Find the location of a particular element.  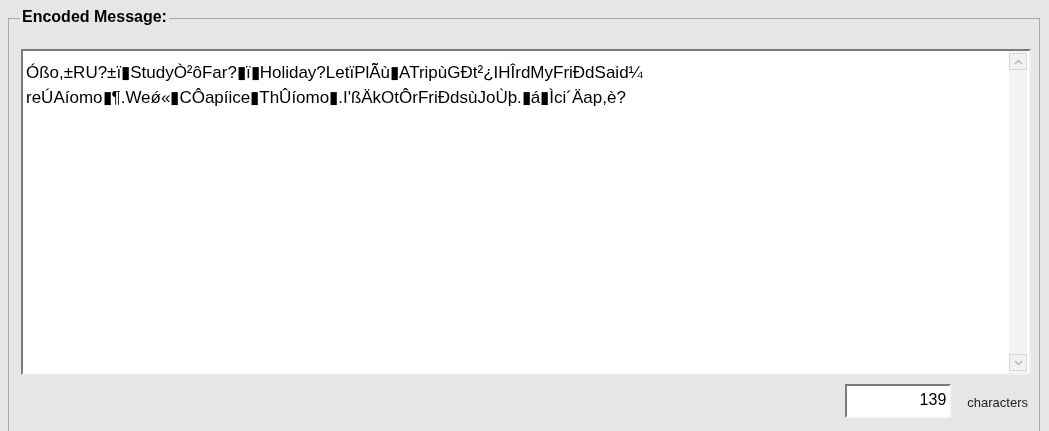

scrollbar is located at coordinates (1018, 212).